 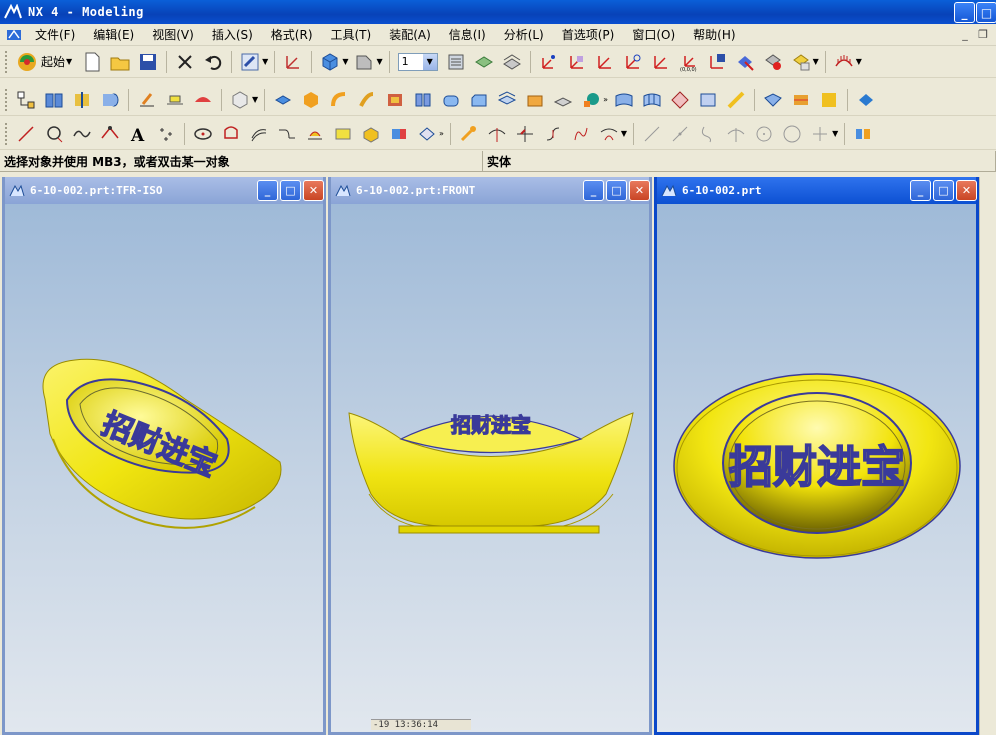 What do you see at coordinates (185, 62) in the screenshot?
I see `delete-icon` at bounding box center [185, 62].